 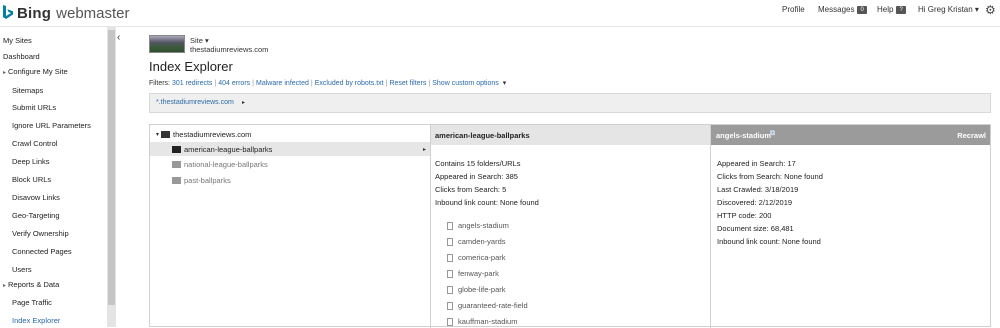 I want to click on file-item-camden-yards: camden-yards, so click(x=476, y=241).